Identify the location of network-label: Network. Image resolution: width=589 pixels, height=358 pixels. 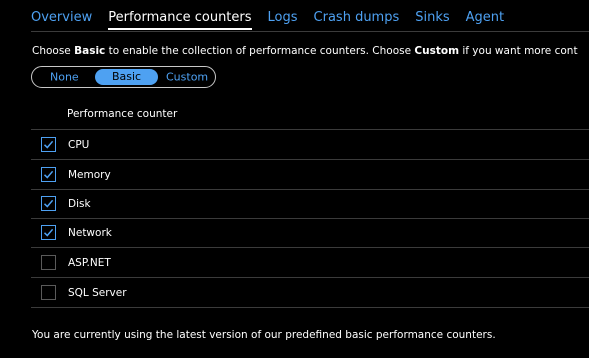
(90, 232).